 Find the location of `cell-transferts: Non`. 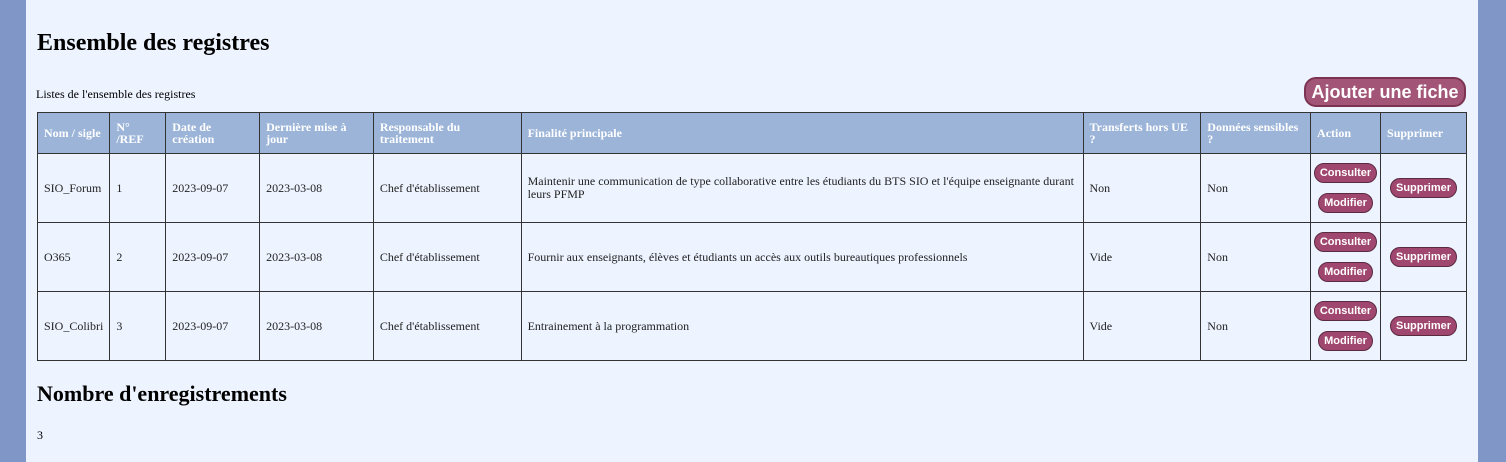

cell-transferts: Non is located at coordinates (1142, 188).